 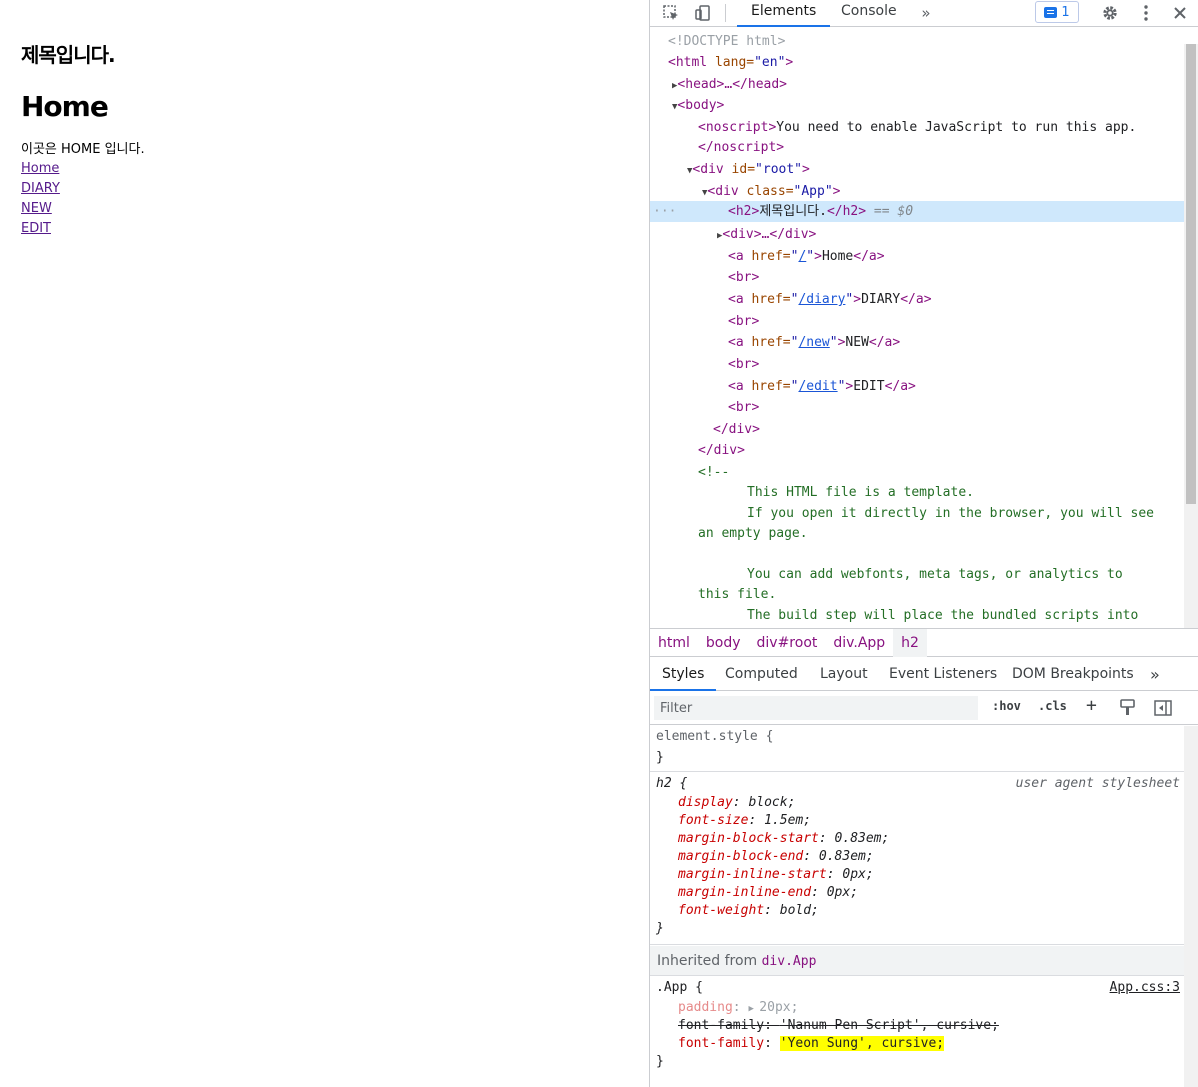 I want to click on link-home: Home, so click(x=40, y=169).